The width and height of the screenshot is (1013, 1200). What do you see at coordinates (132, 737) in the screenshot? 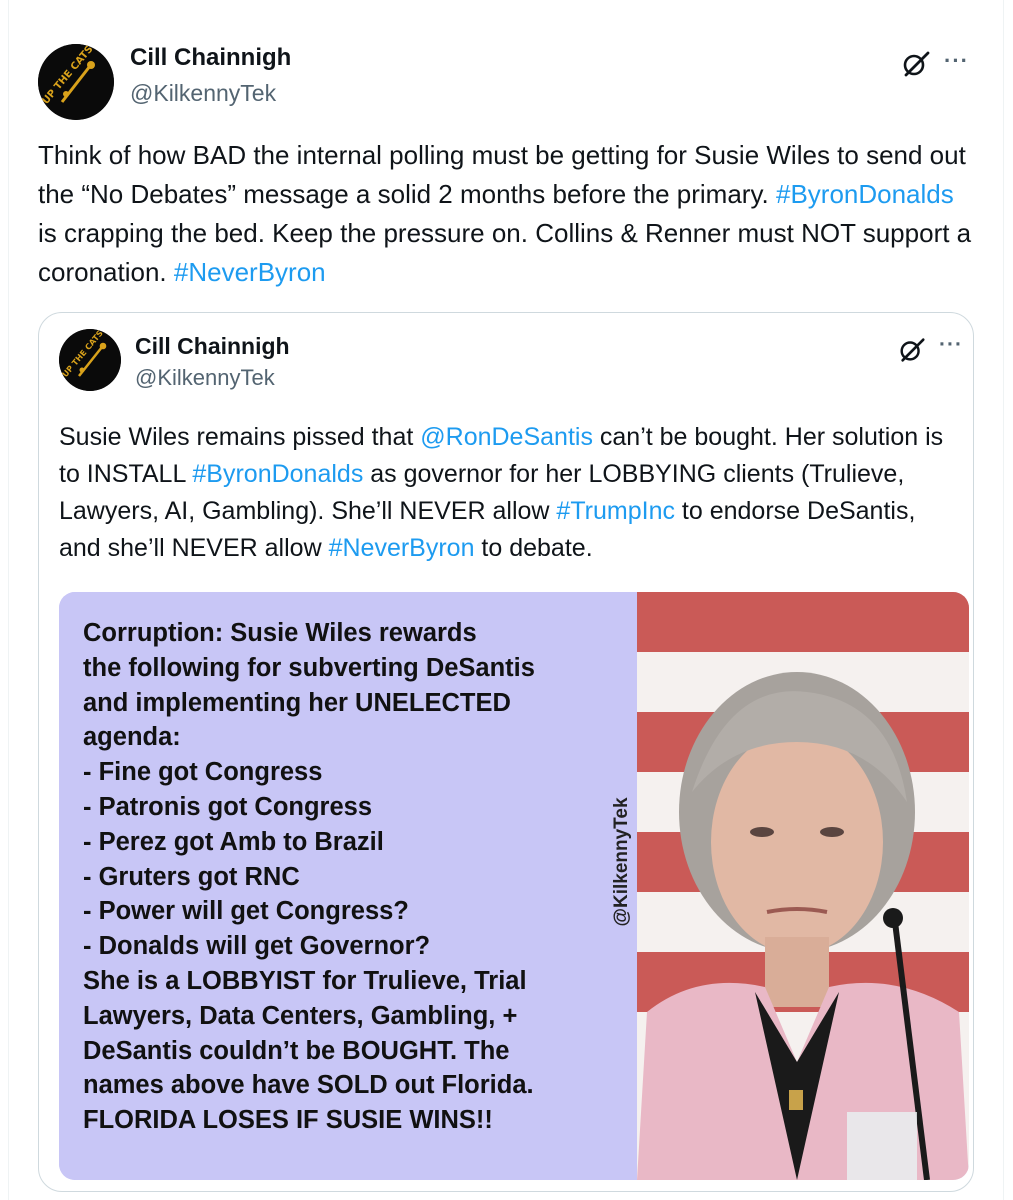
I see `image-text-line: agenda:` at bounding box center [132, 737].